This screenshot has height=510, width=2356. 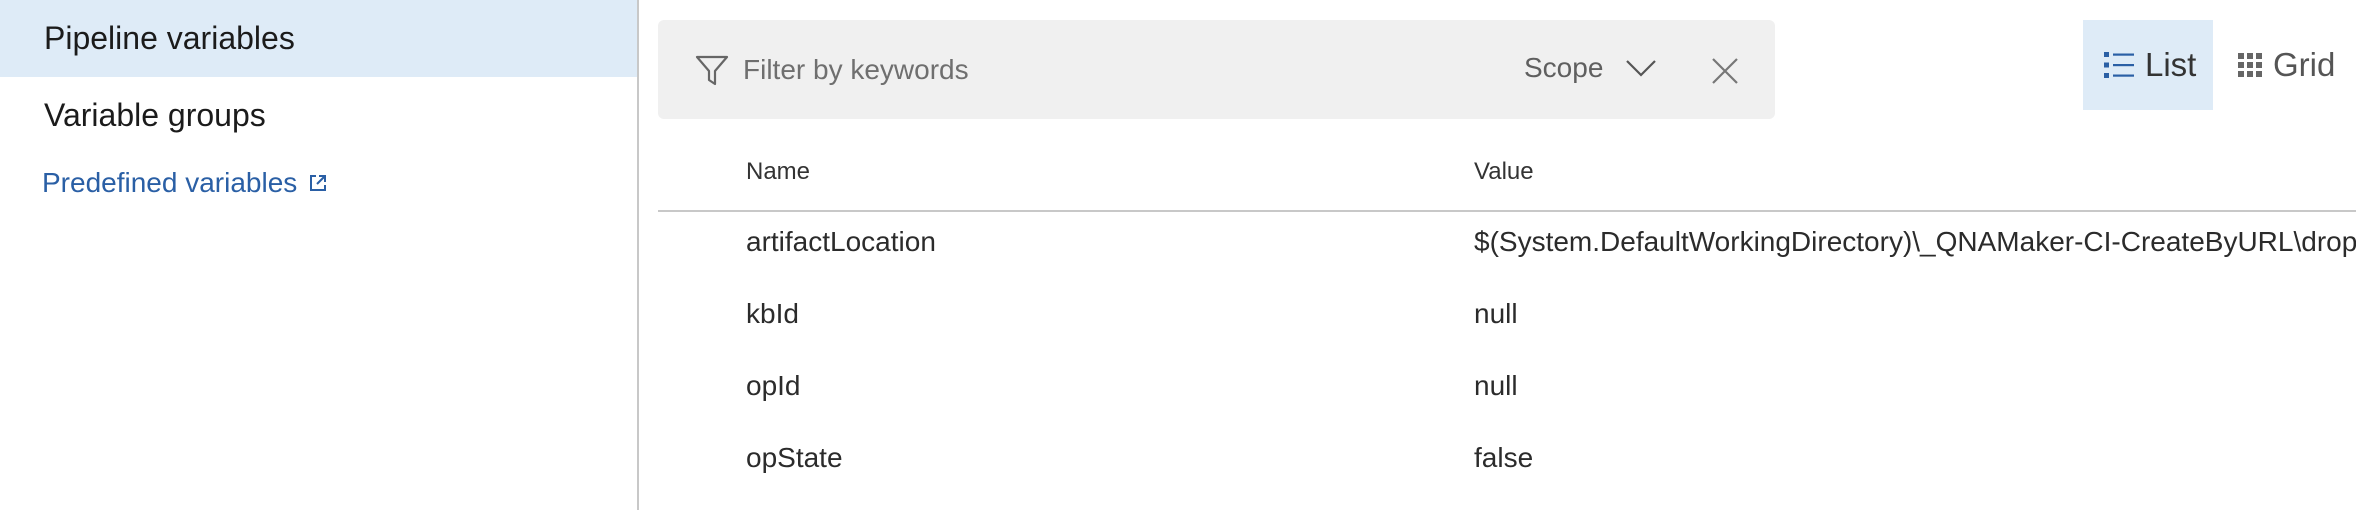 I want to click on scope-dropdown: Scope, so click(x=1590, y=68).